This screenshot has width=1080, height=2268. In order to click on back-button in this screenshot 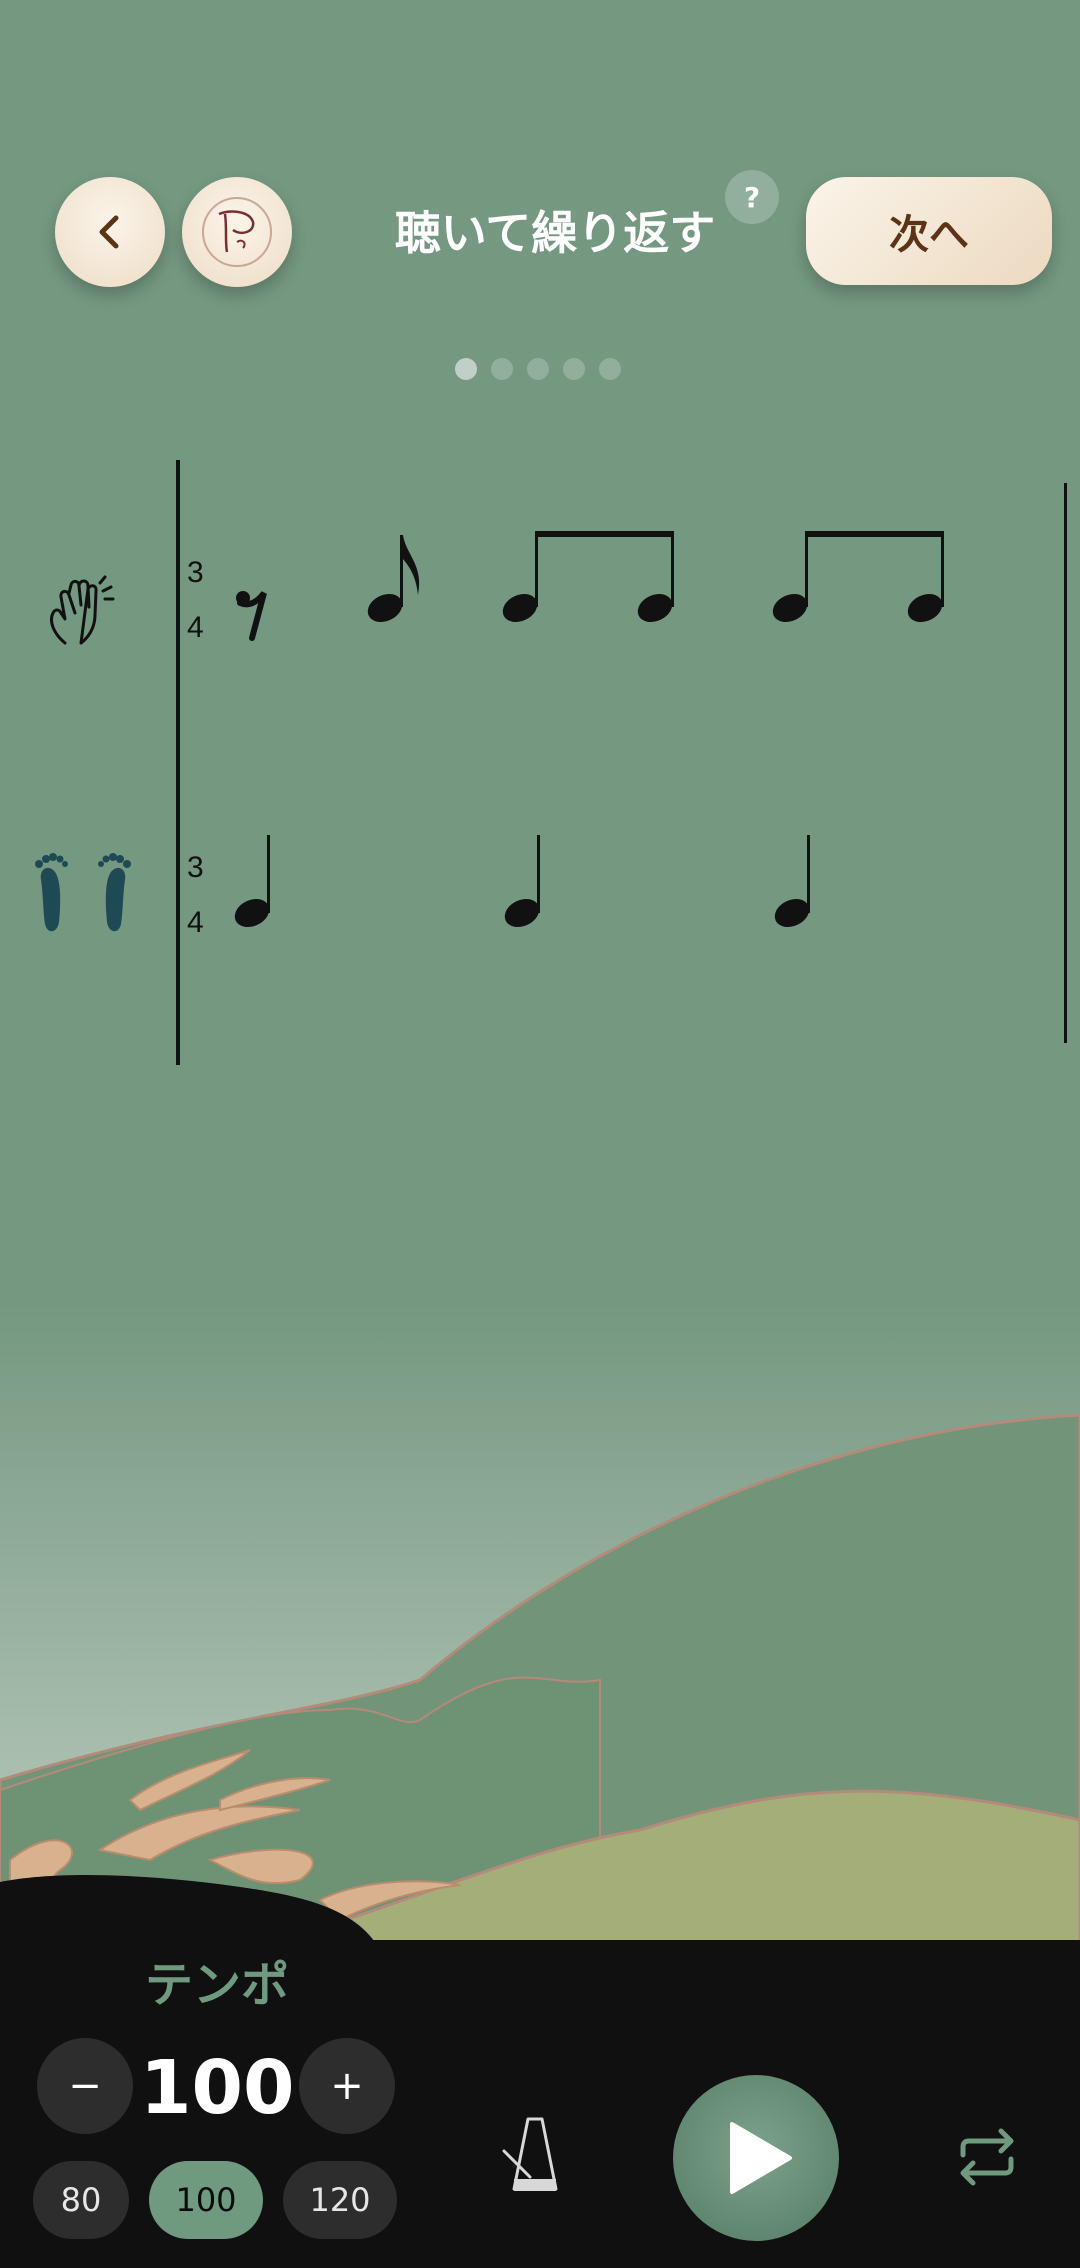, I will do `click(110, 232)`.